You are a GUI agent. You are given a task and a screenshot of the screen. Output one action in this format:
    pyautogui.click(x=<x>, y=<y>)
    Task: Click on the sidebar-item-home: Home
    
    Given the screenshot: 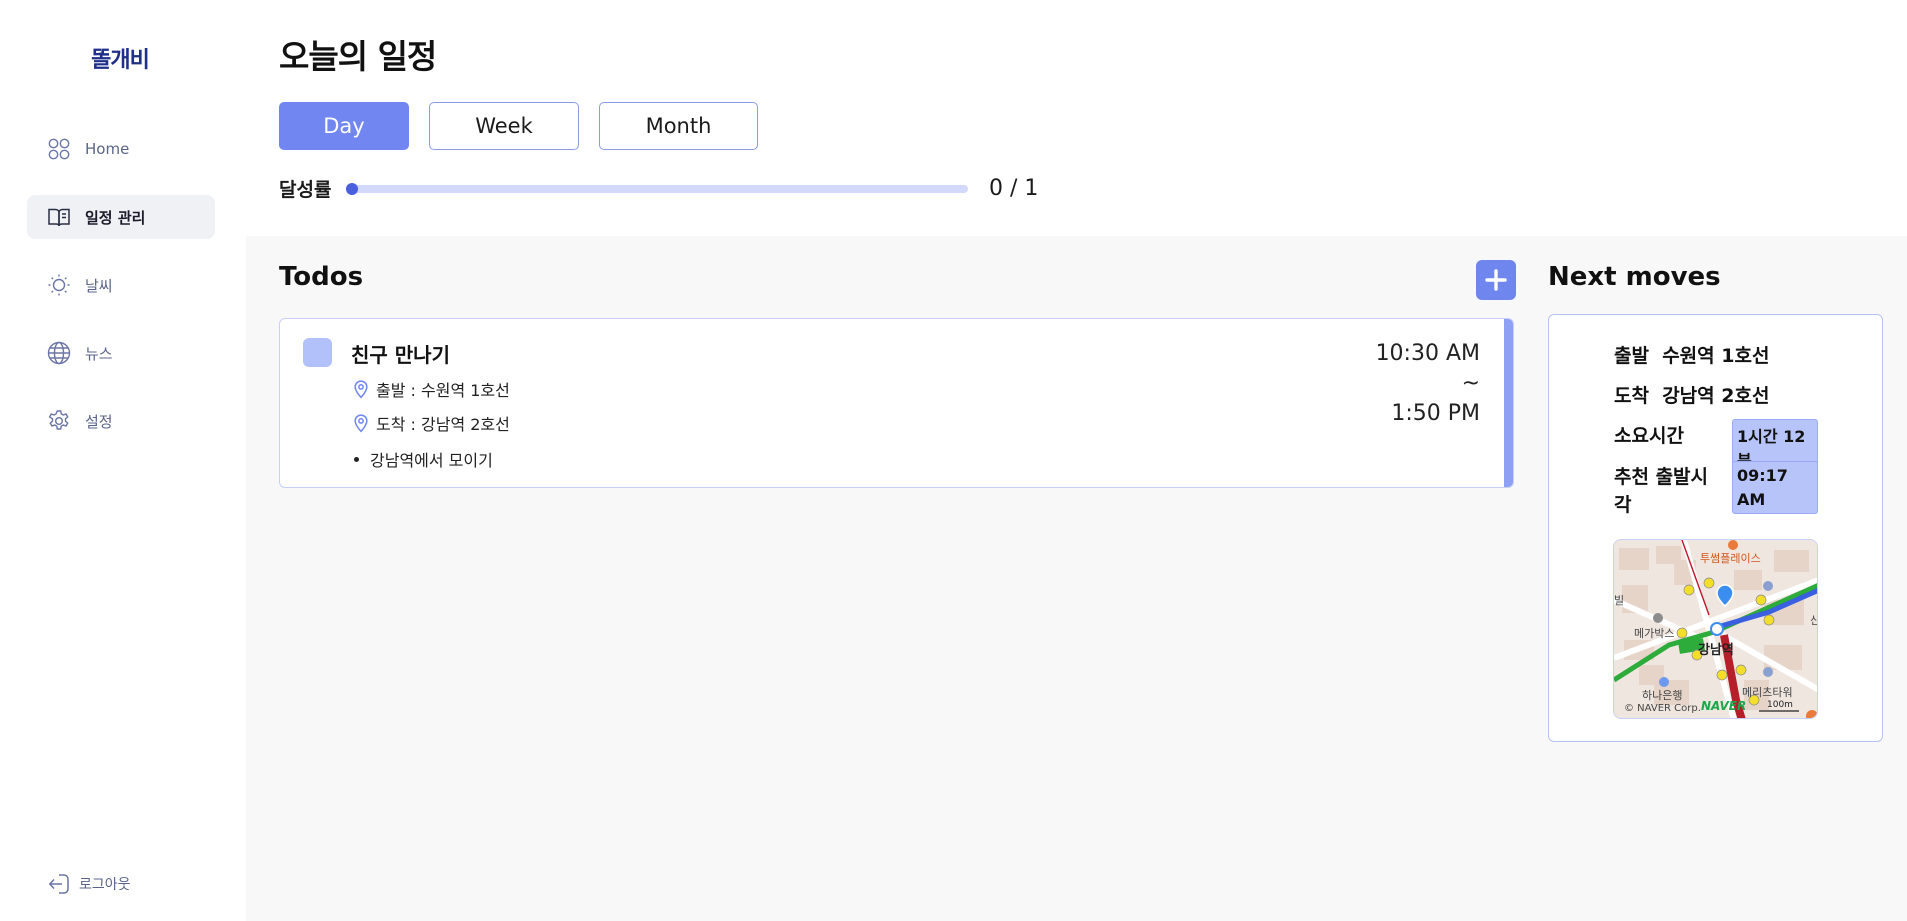 What is the action you would take?
    pyautogui.click(x=121, y=149)
    